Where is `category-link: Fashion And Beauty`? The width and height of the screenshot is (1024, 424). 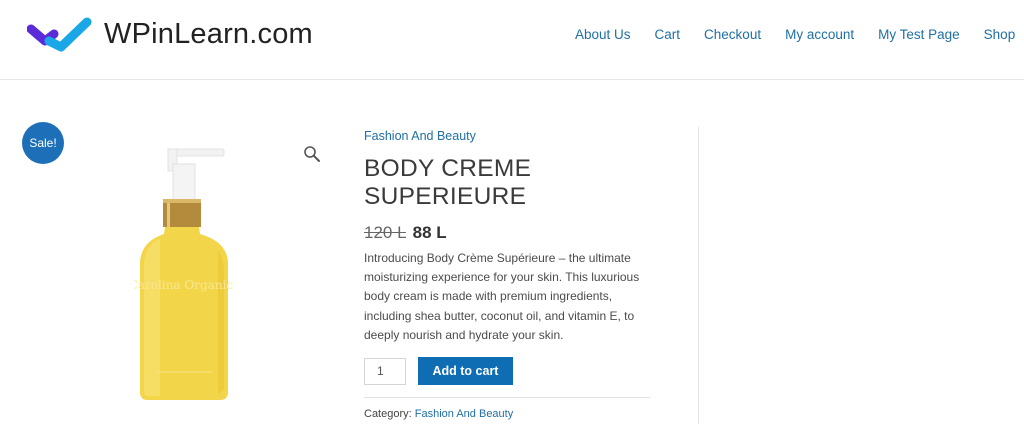
category-link: Fashion And Beauty is located at coordinates (464, 414).